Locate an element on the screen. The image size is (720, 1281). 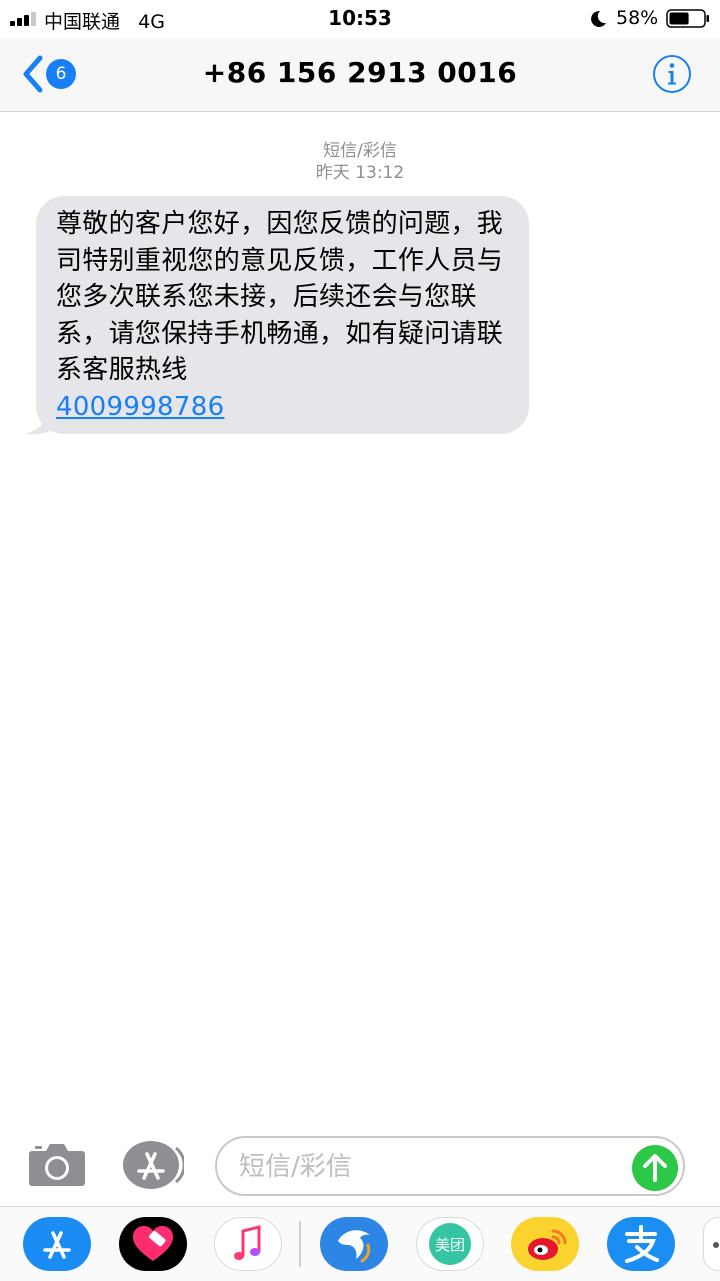
meituan-label: 美团 is located at coordinates (449, 1245).